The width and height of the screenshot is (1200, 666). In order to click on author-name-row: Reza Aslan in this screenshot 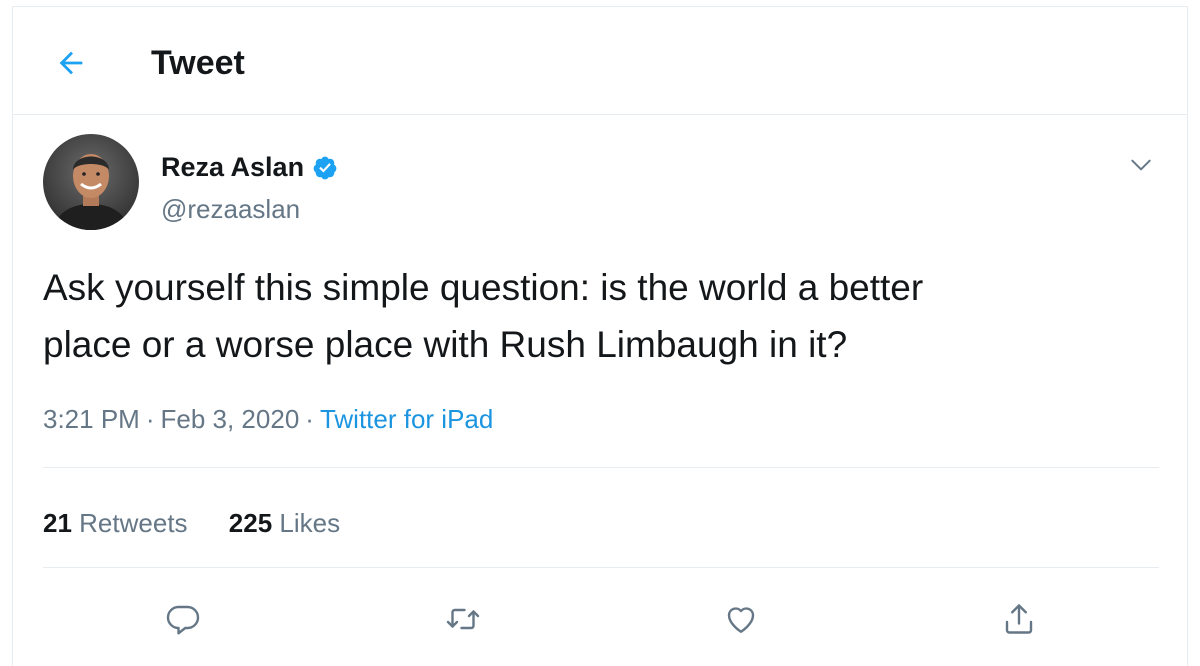, I will do `click(249, 167)`.